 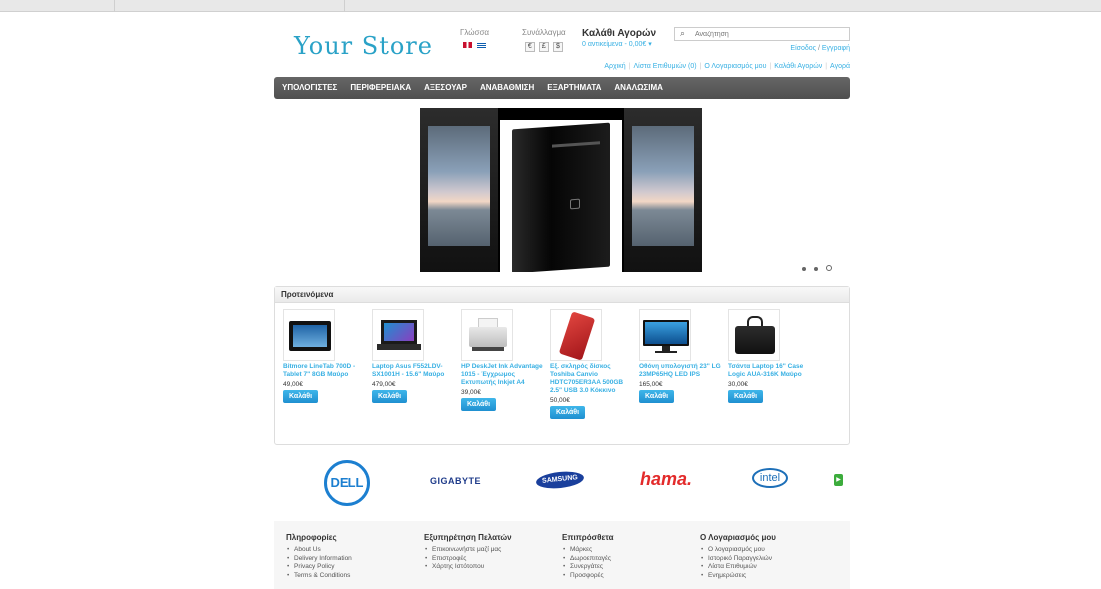 What do you see at coordinates (347, 483) in the screenshot?
I see `dell-logo: DELL` at bounding box center [347, 483].